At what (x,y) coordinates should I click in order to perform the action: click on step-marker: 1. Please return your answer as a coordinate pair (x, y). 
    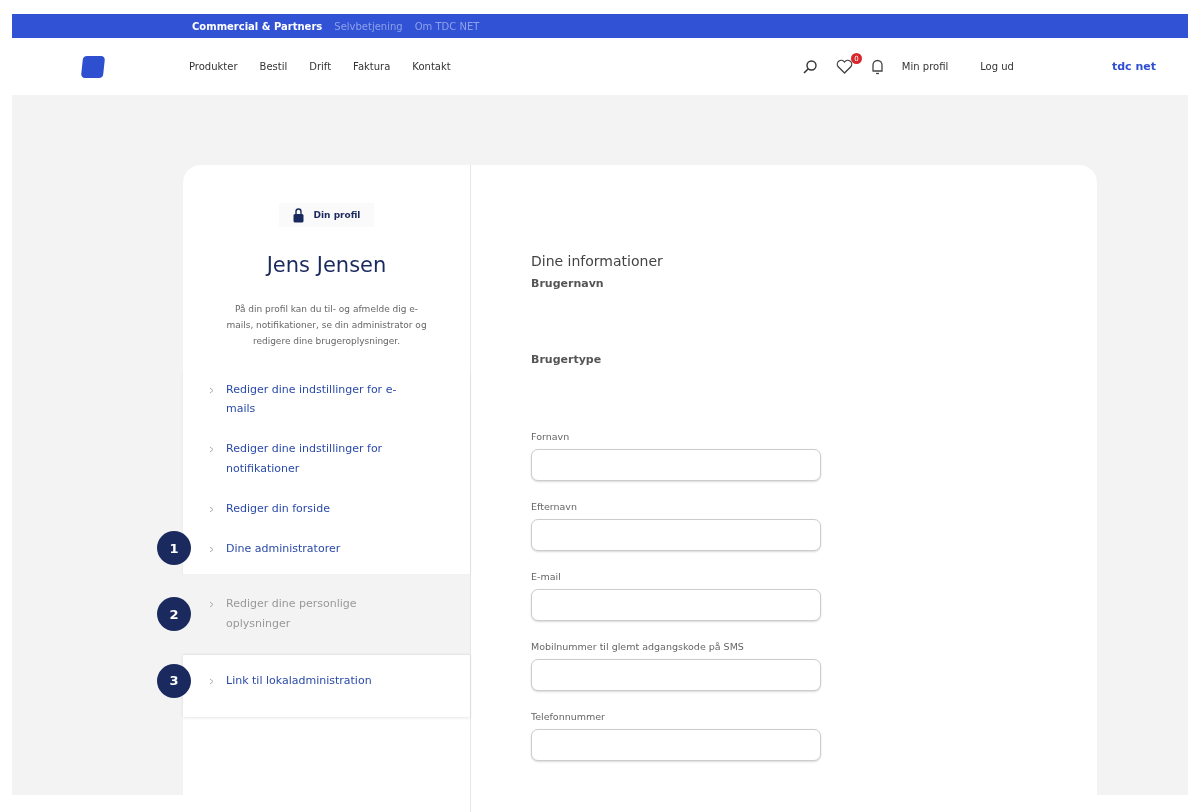
    Looking at the image, I should click on (174, 548).